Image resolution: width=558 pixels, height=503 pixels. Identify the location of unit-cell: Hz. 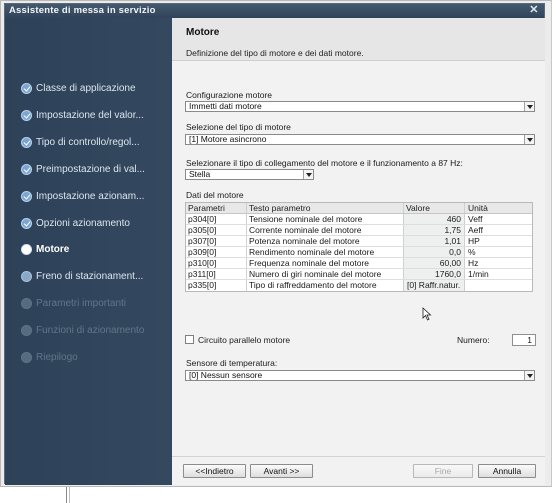
(473, 263).